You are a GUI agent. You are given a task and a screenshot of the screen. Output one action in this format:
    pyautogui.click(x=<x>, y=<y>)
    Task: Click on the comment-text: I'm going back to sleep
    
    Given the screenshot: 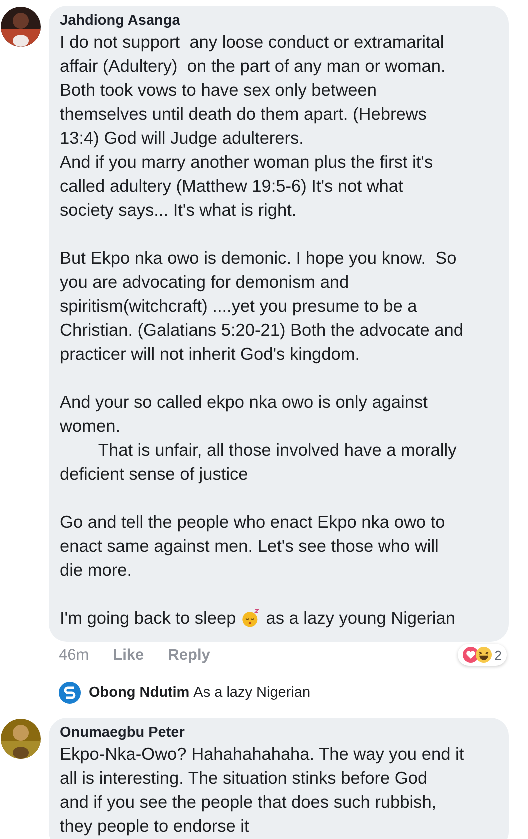 What is the action you would take?
    pyautogui.click(x=148, y=618)
    